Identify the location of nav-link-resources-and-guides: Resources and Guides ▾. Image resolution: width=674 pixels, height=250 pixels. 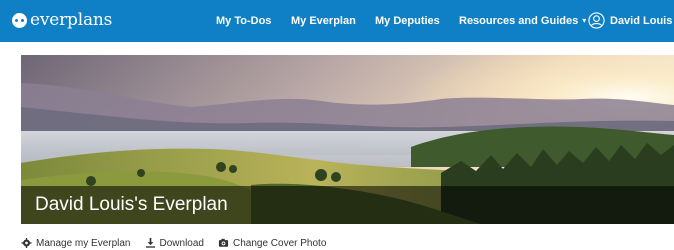
(522, 21).